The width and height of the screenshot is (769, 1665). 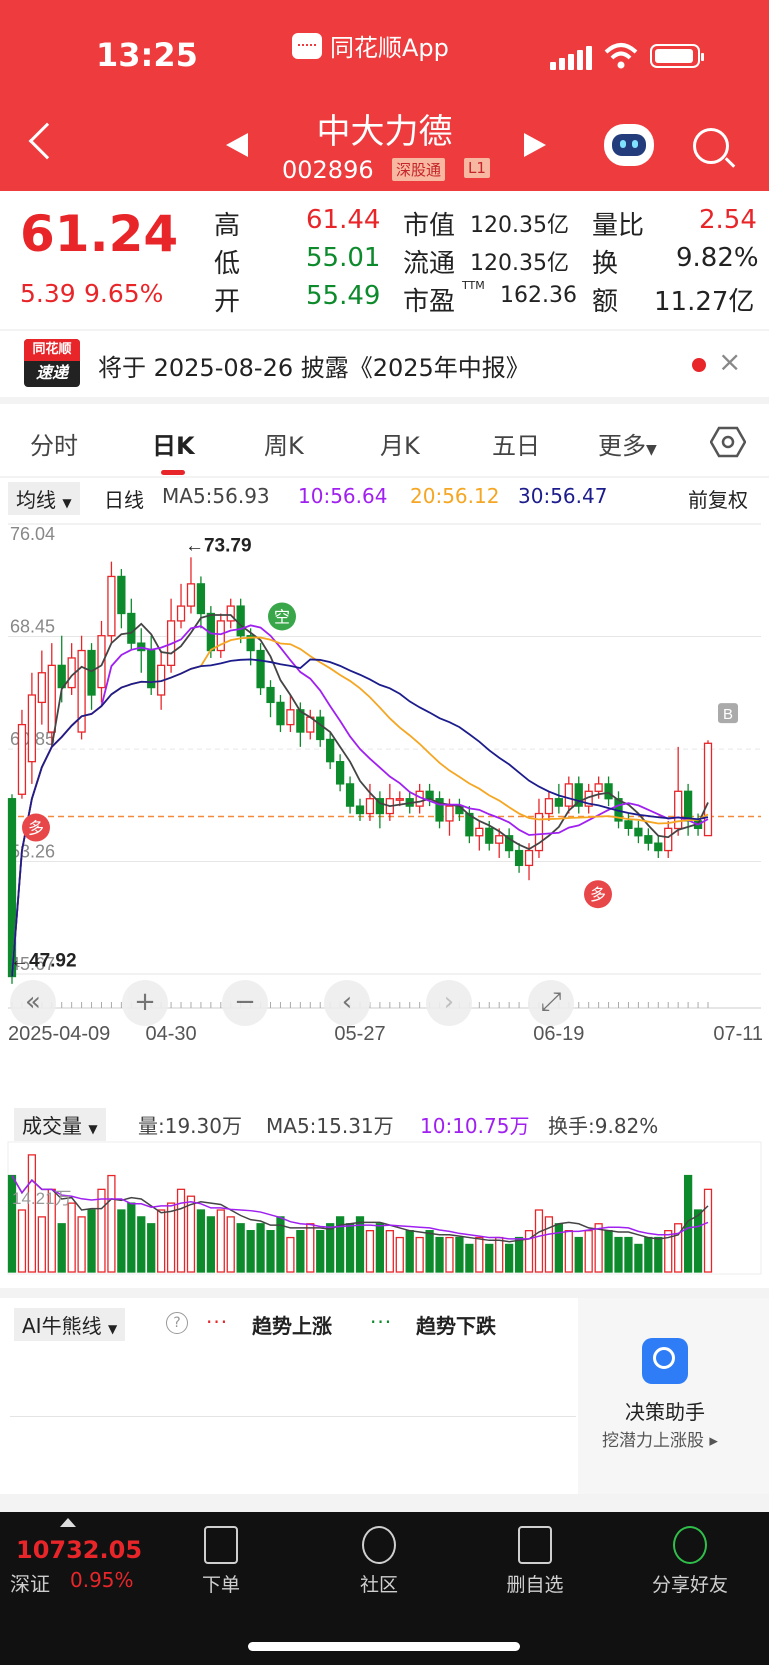 What do you see at coordinates (33, 1003) in the screenshot?
I see `scroll-start-button: «` at bounding box center [33, 1003].